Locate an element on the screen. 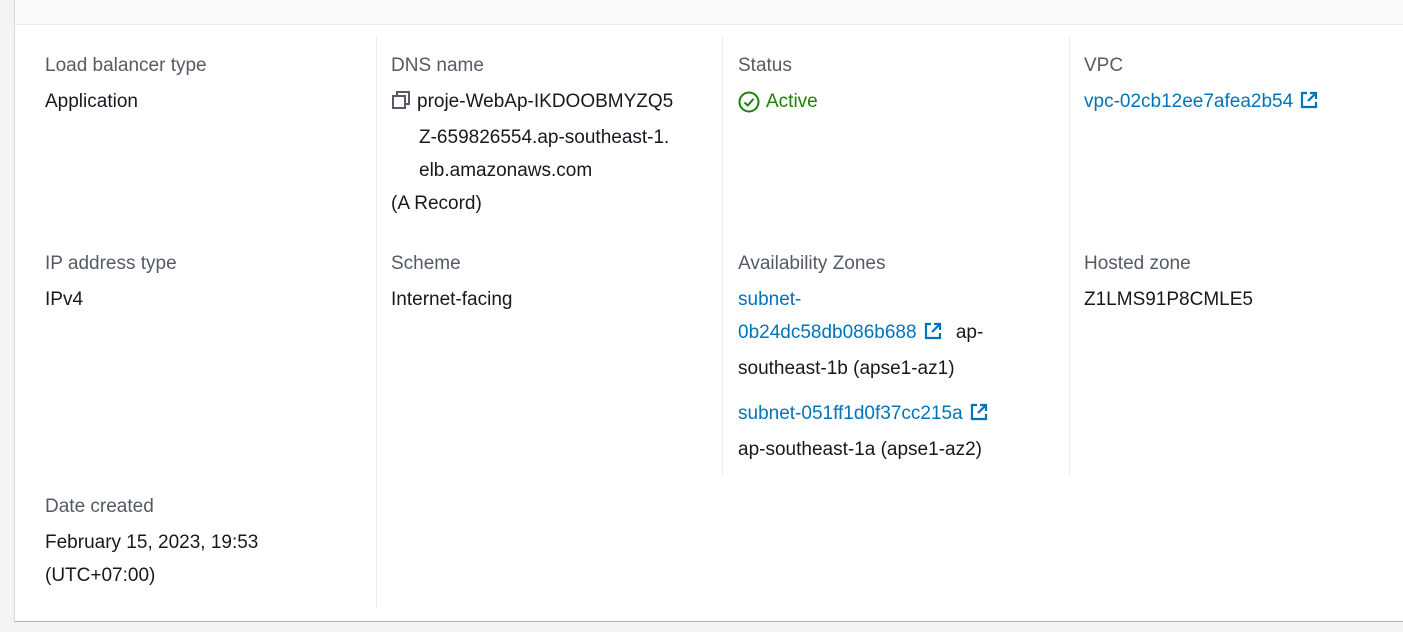  field-label: Load balancer type is located at coordinates (126, 65).